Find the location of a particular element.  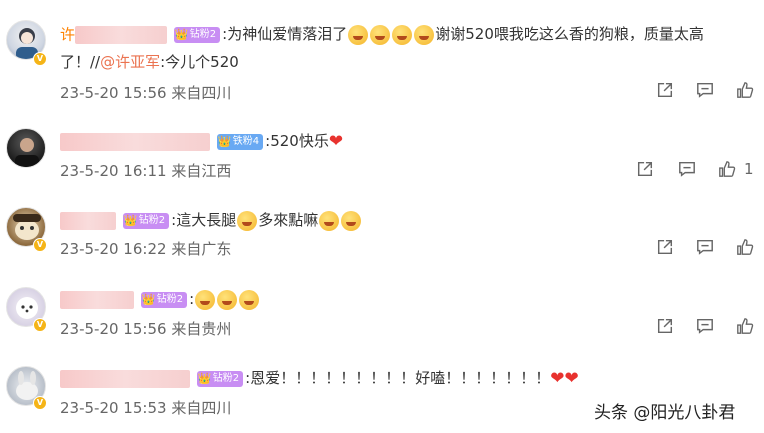

comment-text-line2: 了！//@许亚军:今儿个520 is located at coordinates (149, 62).